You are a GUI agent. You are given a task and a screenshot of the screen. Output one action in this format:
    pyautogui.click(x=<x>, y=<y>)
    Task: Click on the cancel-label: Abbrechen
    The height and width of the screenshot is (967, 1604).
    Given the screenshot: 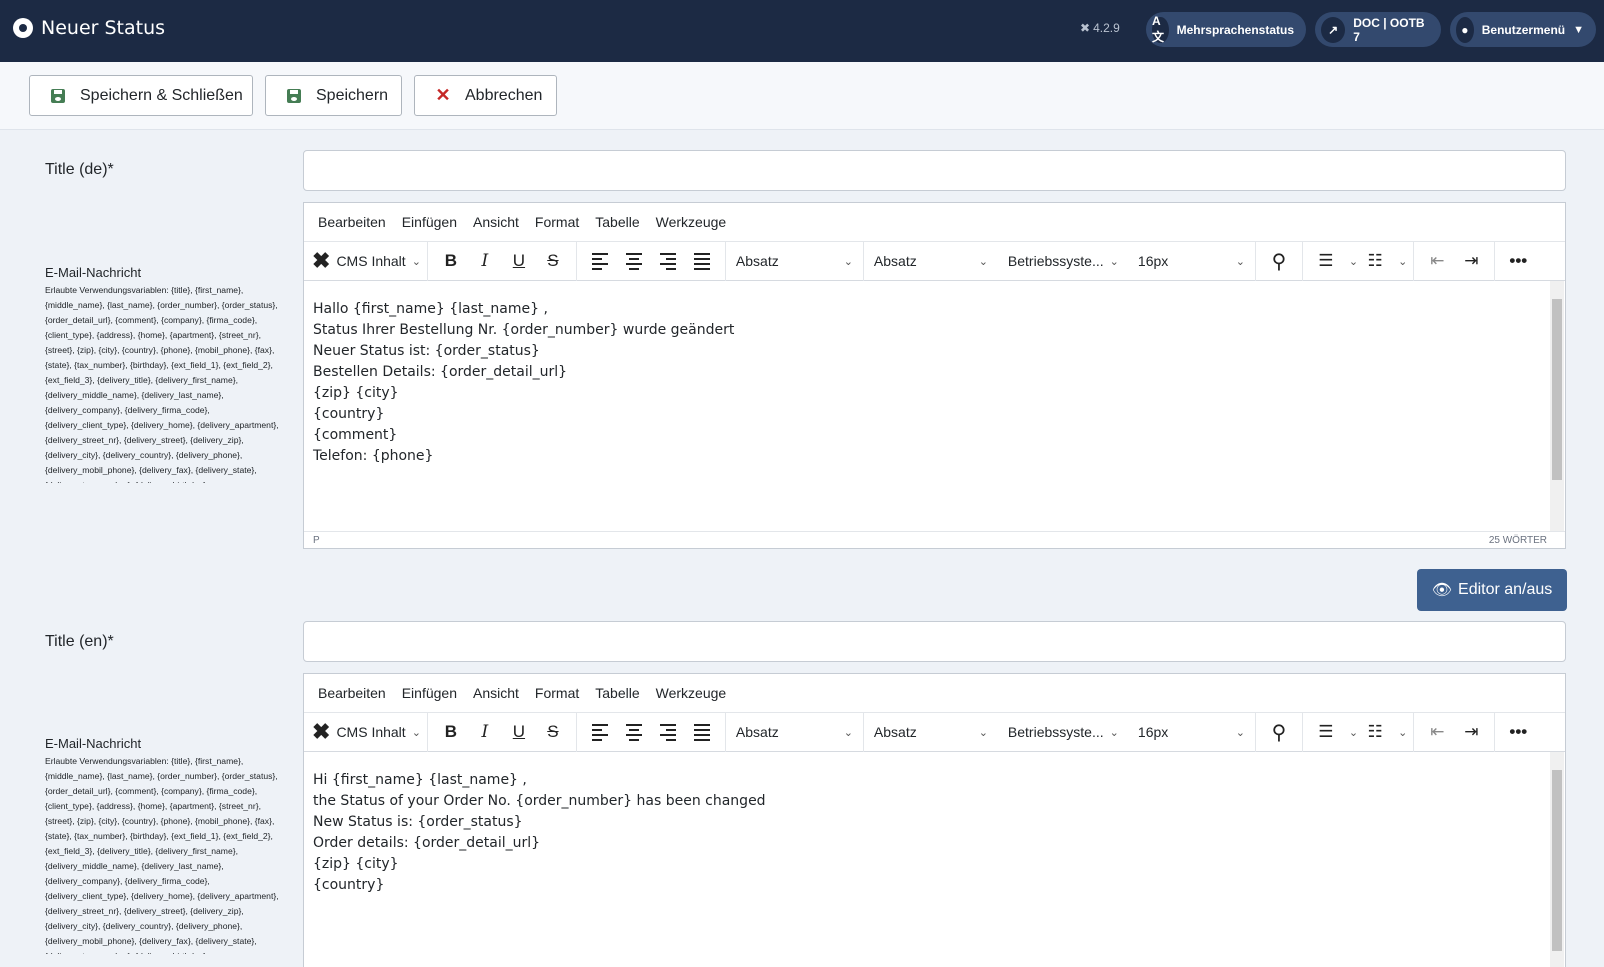 What is the action you would take?
    pyautogui.click(x=504, y=95)
    